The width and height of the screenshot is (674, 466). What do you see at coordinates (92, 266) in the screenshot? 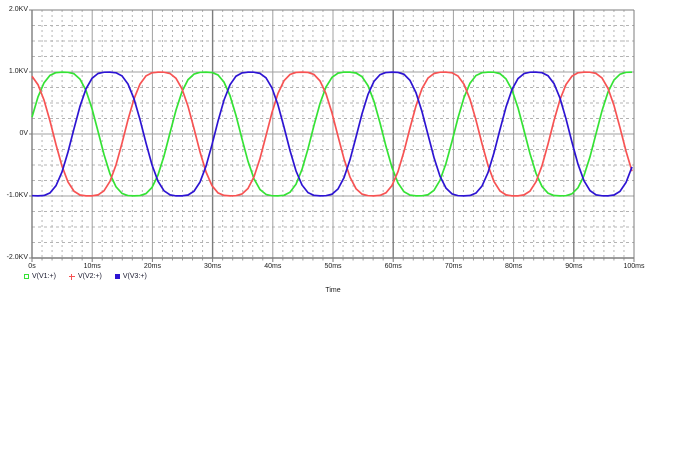
I see `x-tick-label: 10ms` at bounding box center [92, 266].